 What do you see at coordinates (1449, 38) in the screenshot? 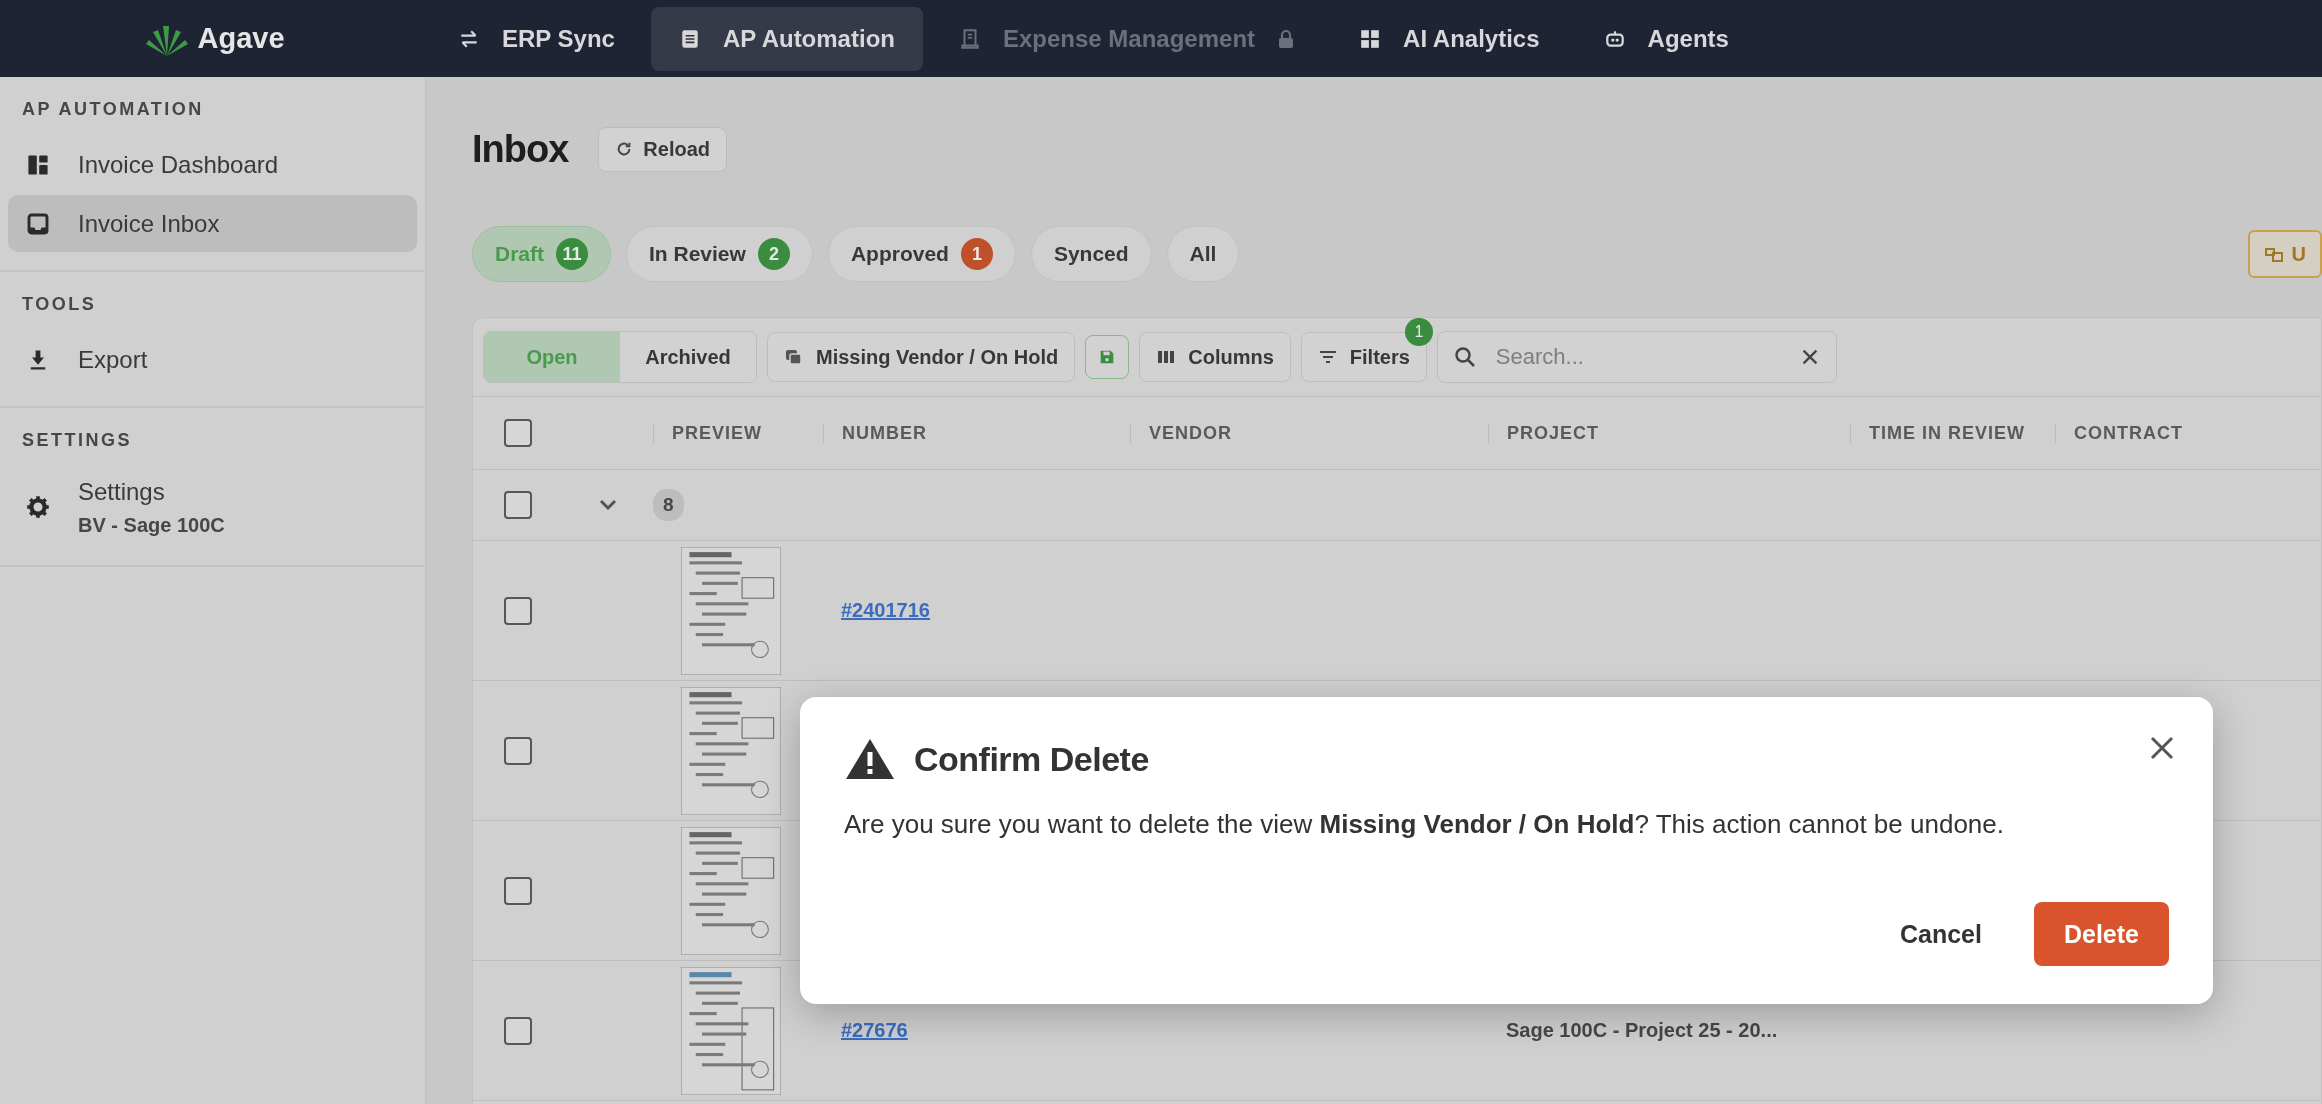
I see `nav-tab: AI Analytics` at bounding box center [1449, 38].